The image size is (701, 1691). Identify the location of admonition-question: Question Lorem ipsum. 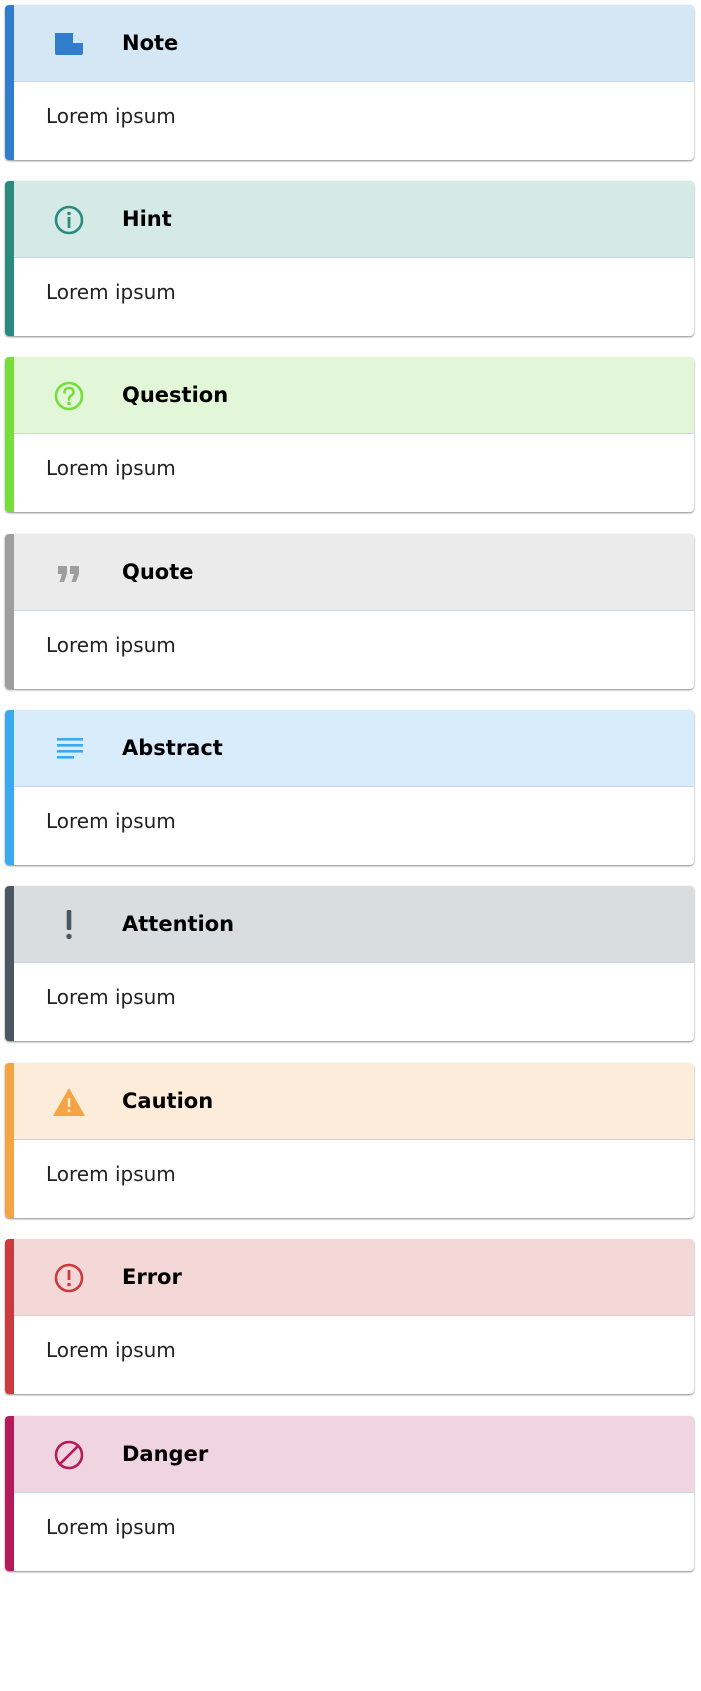
(349, 434).